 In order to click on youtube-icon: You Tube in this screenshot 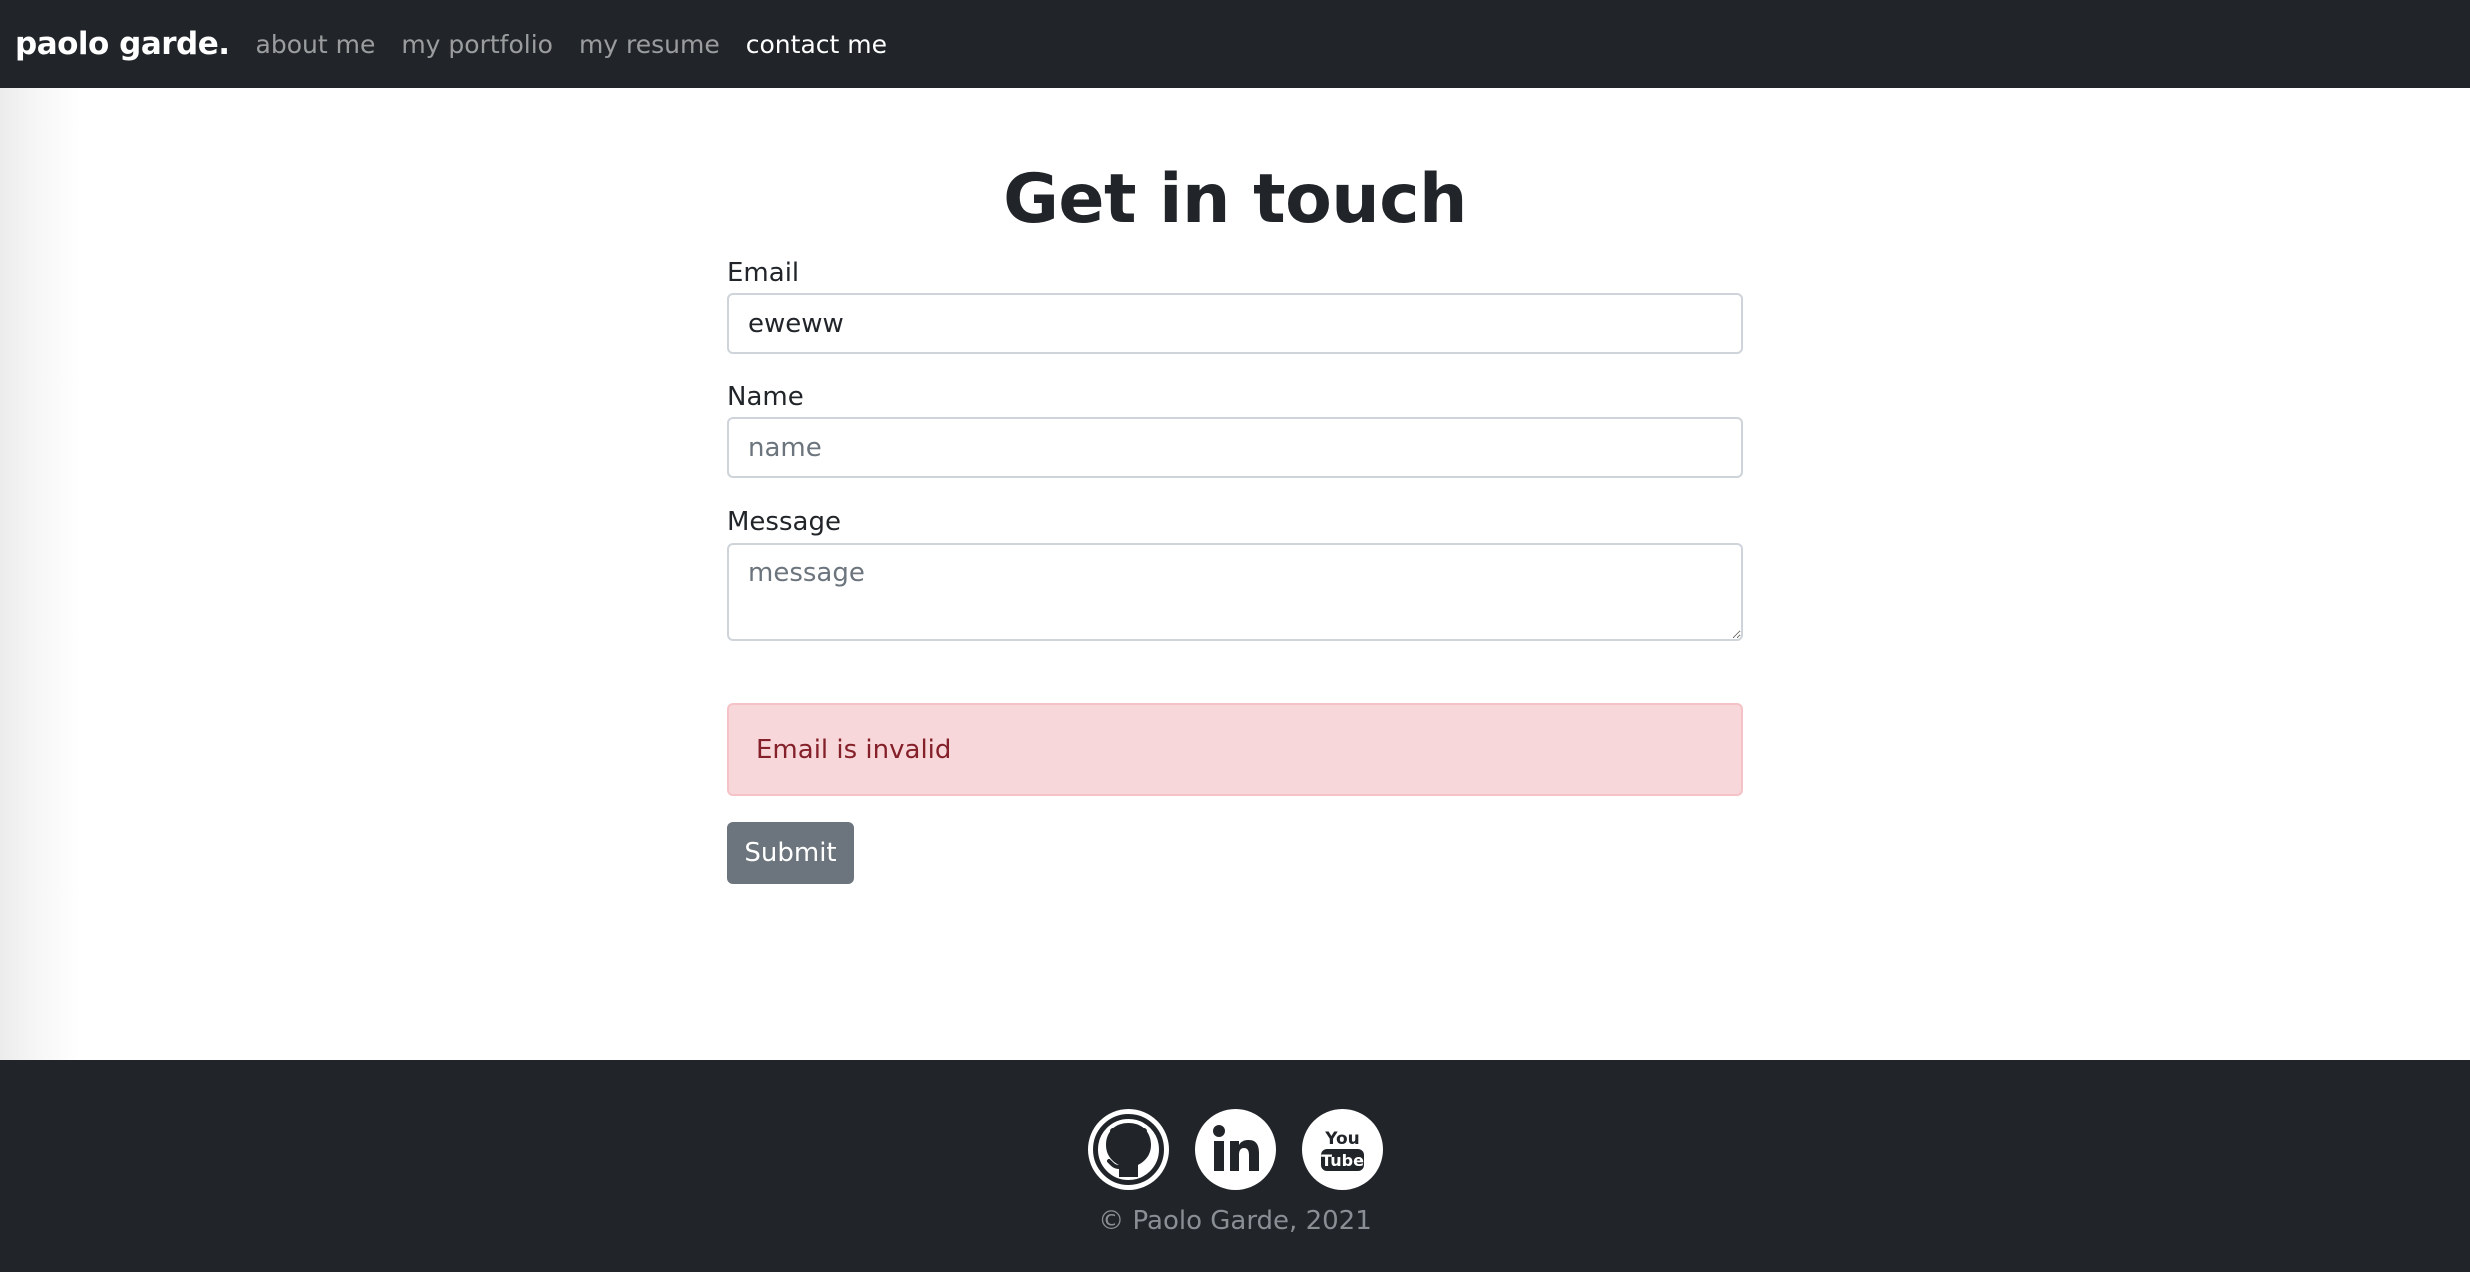, I will do `click(1342, 1149)`.